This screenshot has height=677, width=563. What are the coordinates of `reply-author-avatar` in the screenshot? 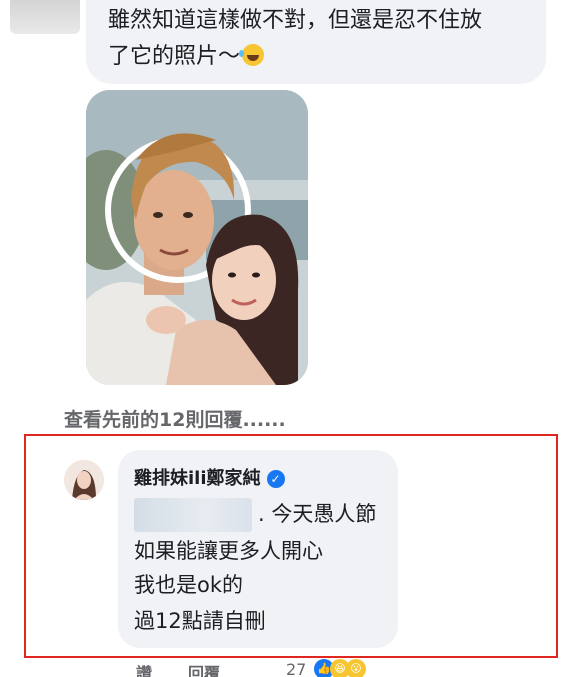 It's located at (84, 480).